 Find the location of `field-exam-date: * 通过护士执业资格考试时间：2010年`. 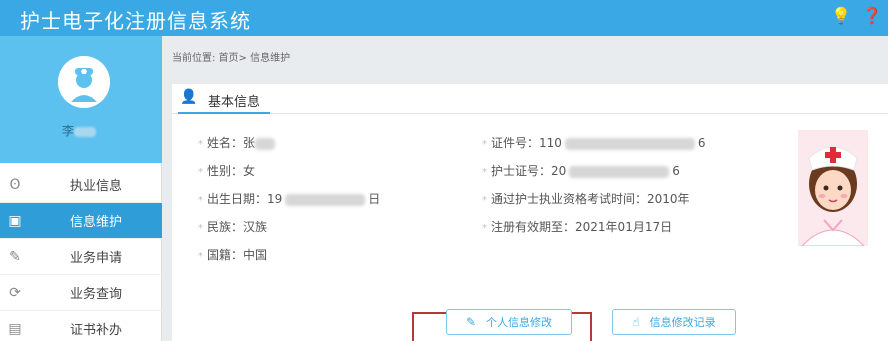

field-exam-date: * 通过护士执业资格考试时间：2010年 is located at coordinates (586, 199).